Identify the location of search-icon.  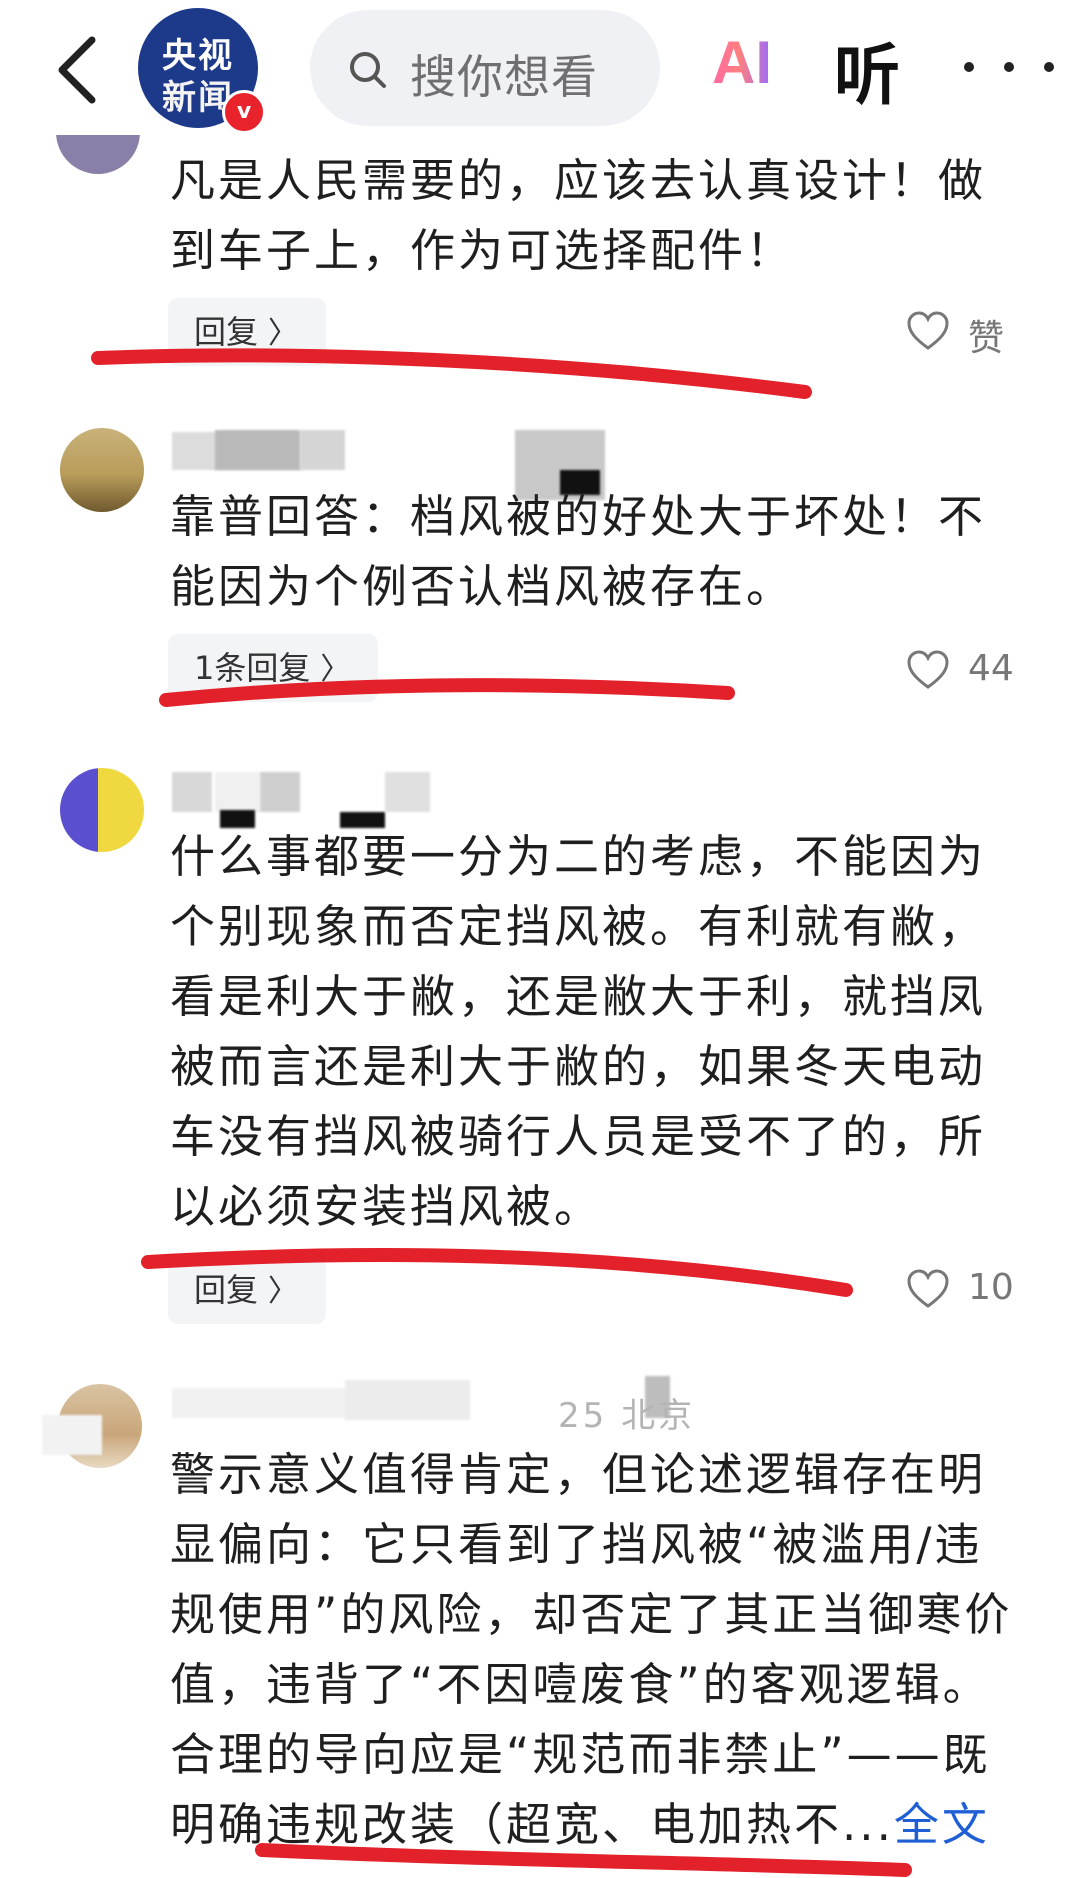
(368, 70).